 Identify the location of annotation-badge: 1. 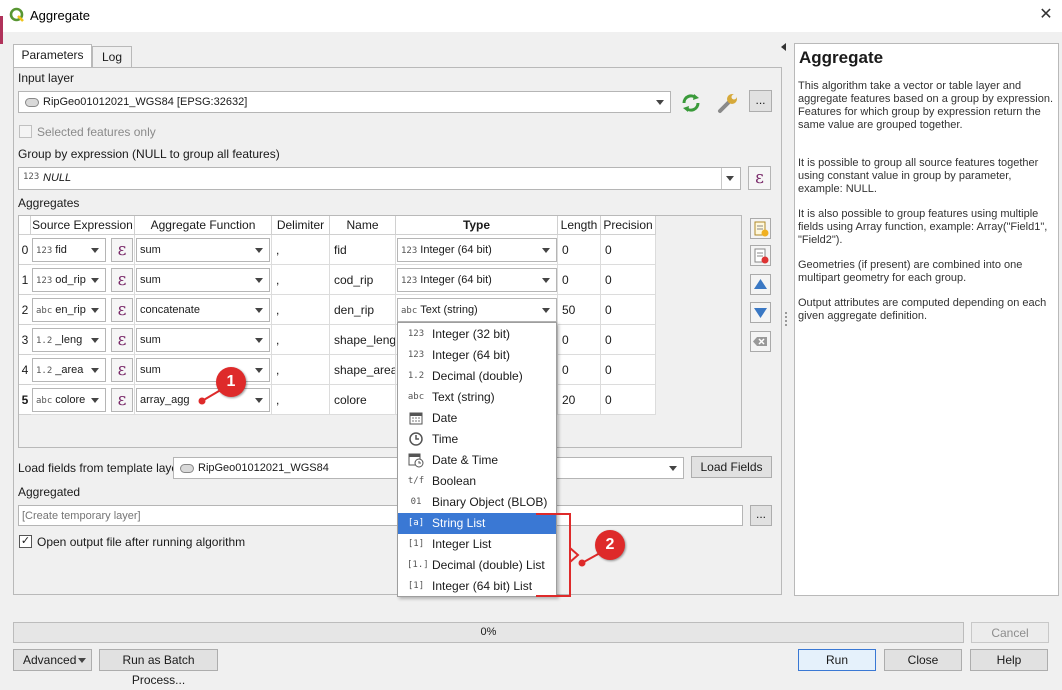
(231, 382).